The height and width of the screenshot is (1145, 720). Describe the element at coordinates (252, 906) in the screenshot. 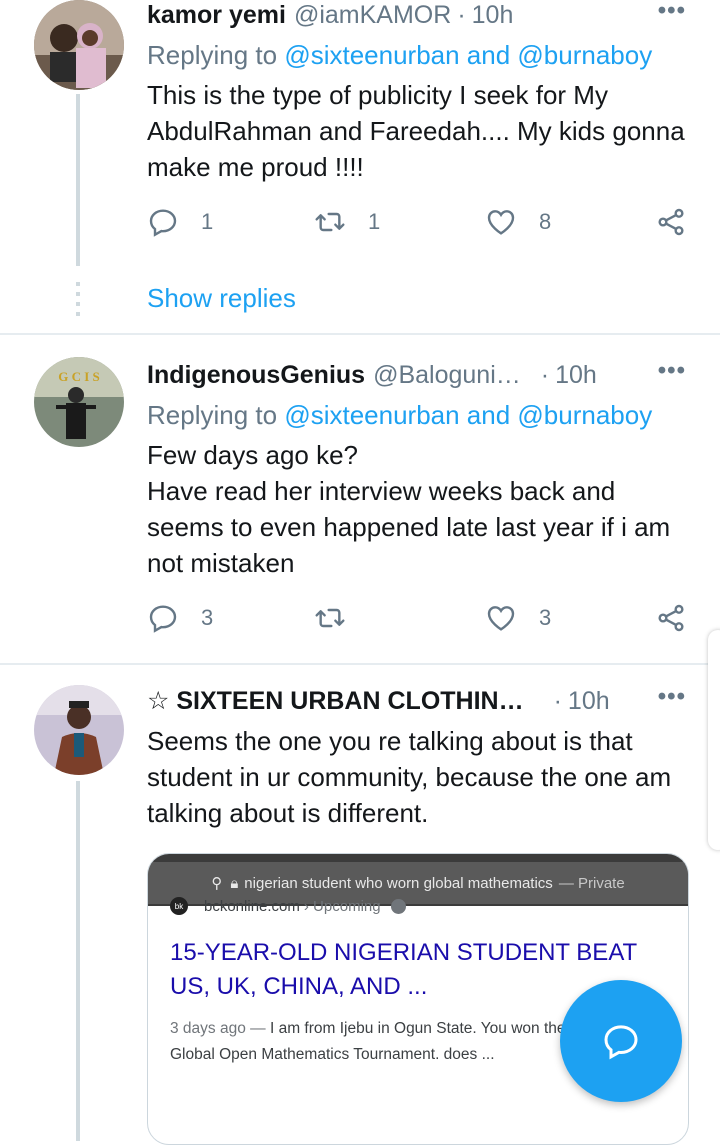

I see `media-site-name: bckonline.com` at that location.